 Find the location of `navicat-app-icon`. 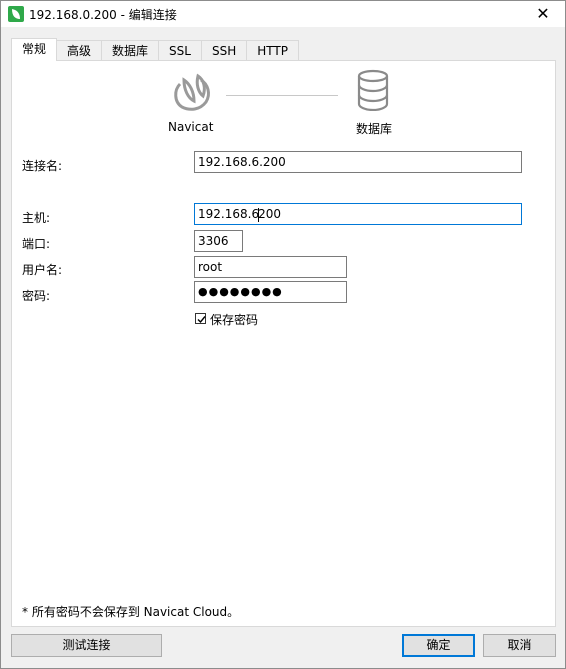

navicat-app-icon is located at coordinates (16, 14).